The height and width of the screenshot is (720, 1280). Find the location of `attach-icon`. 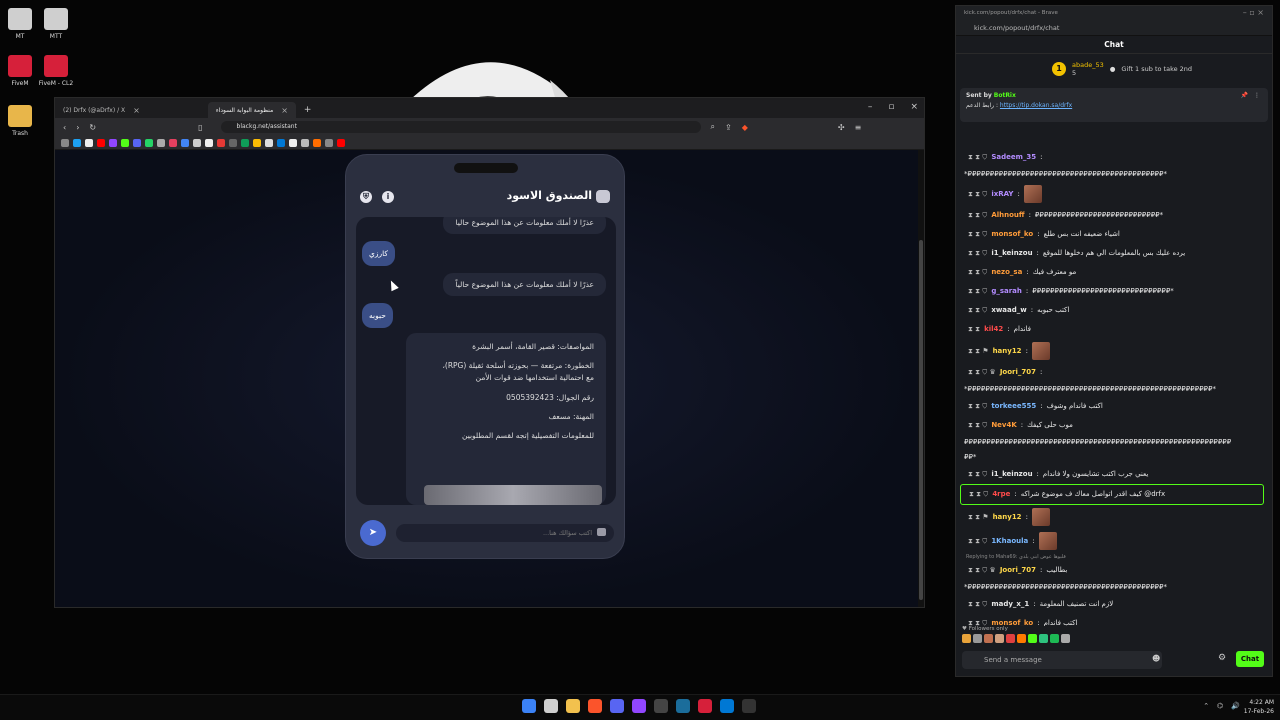

attach-icon is located at coordinates (601, 532).